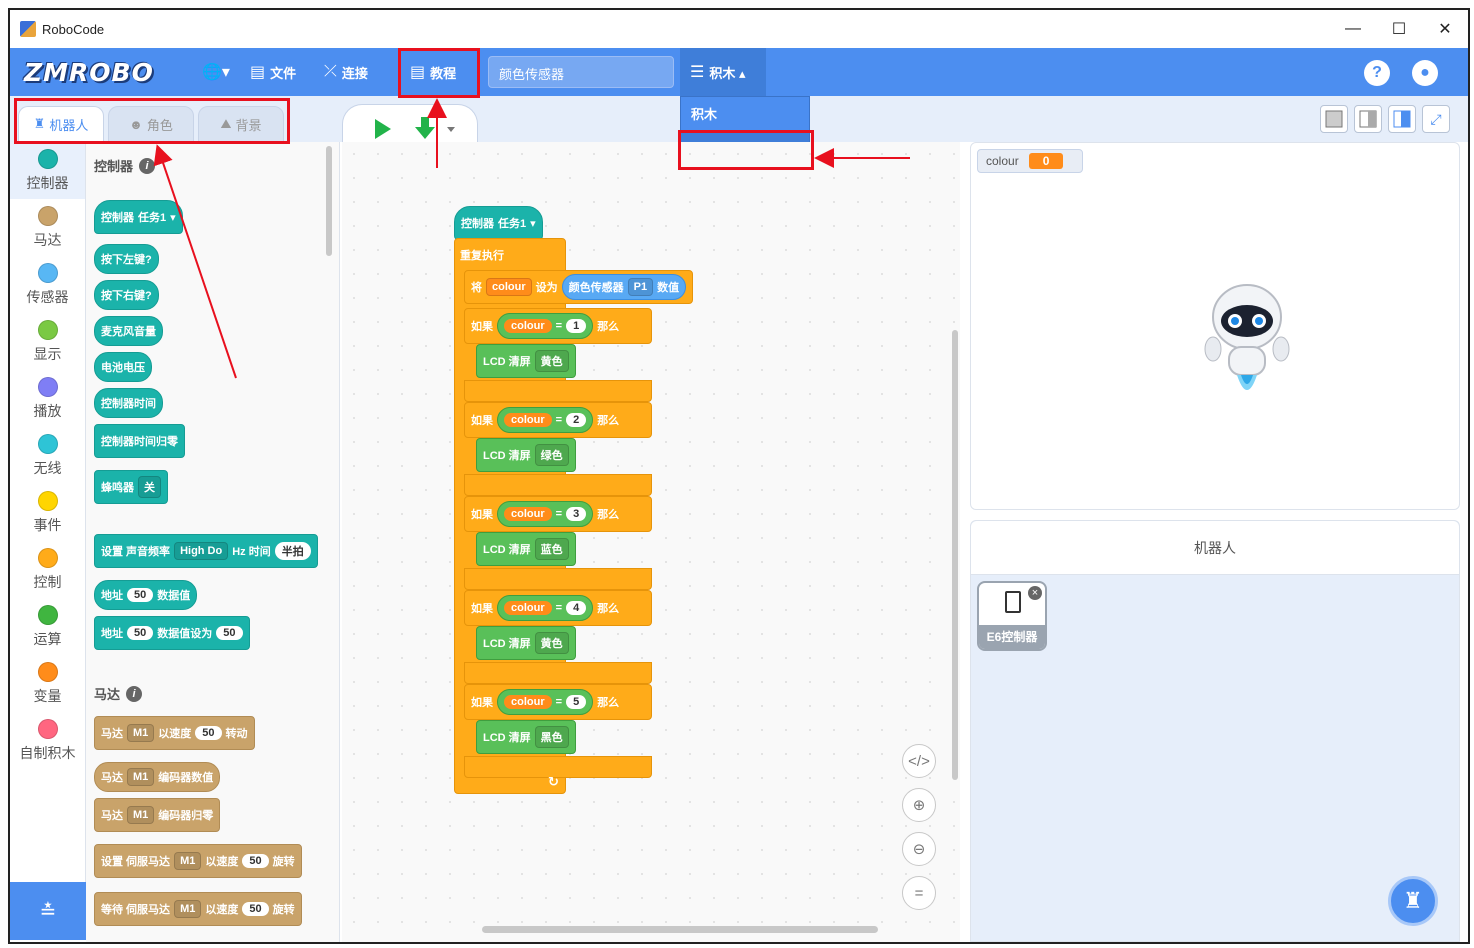 This screenshot has height=948, width=1474. Describe the element at coordinates (195, 261) in the screenshot. I see `arrow-to-tabs` at that location.